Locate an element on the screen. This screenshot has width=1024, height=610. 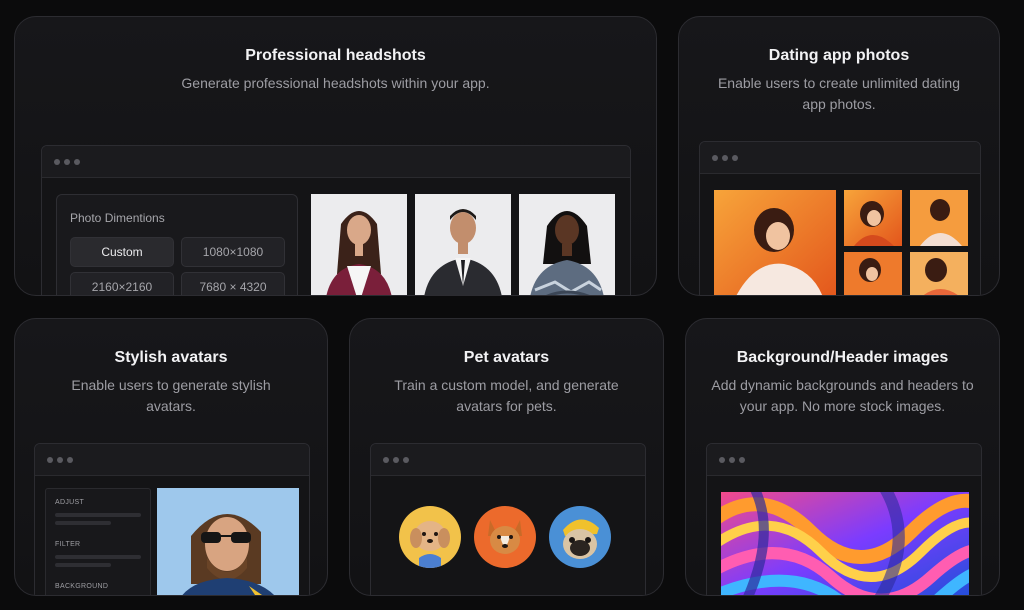
headshot-photo-man is located at coordinates (463, 244).